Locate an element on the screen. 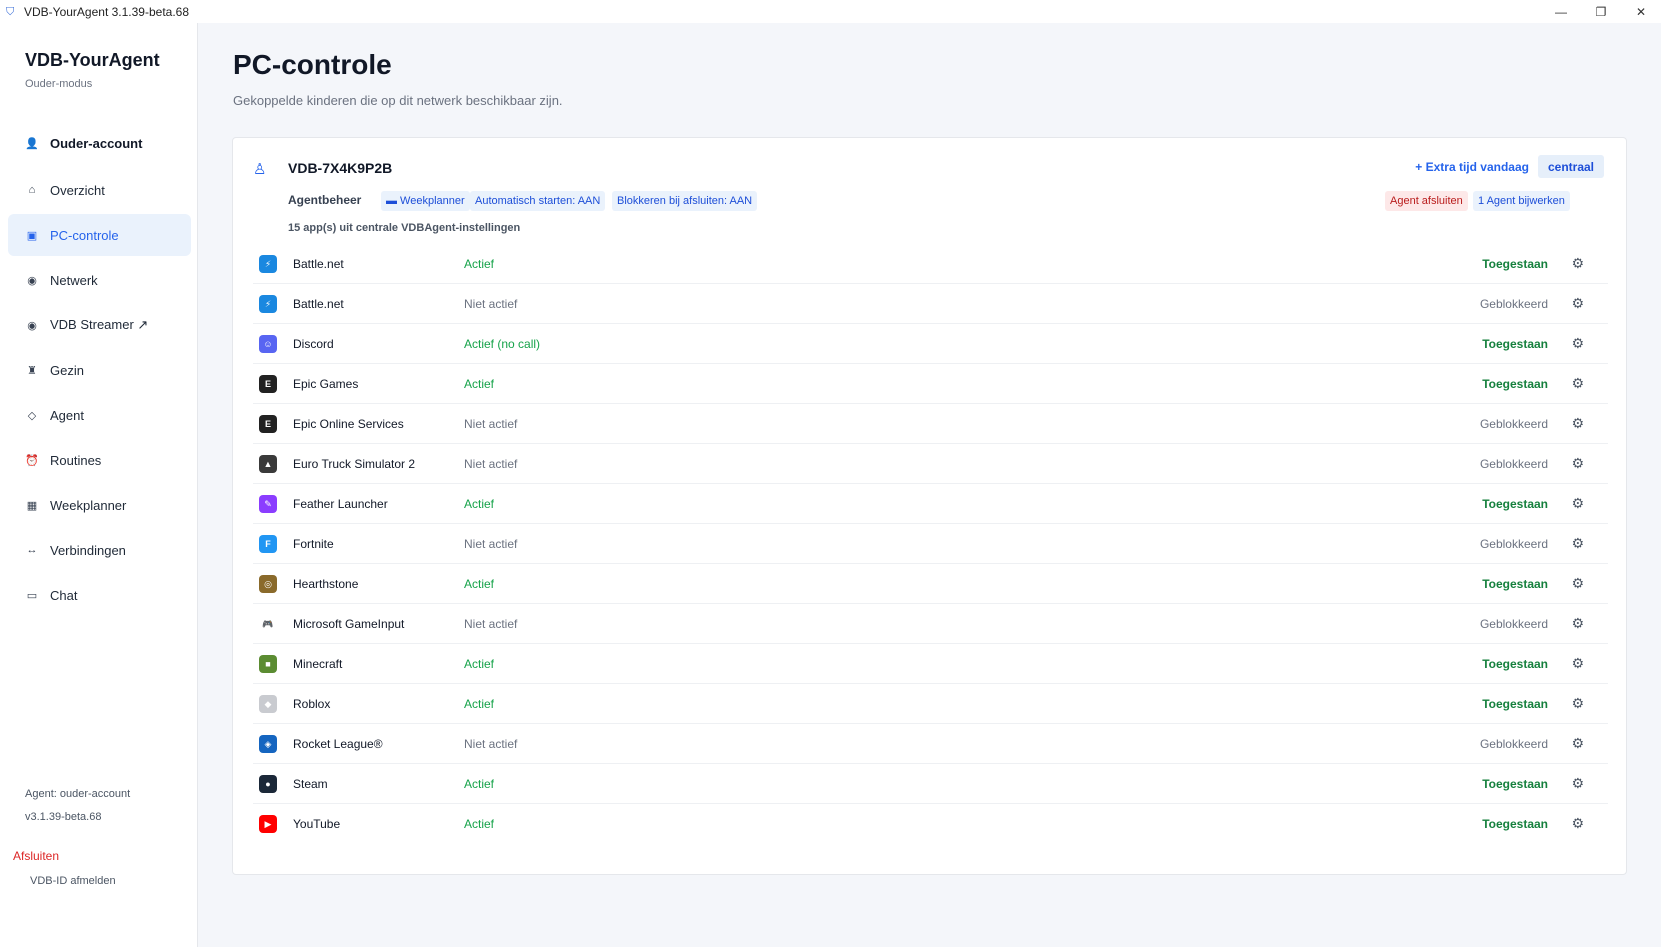 Image resolution: width=1661 pixels, height=947 pixels. app-row: ▶ YouTube Actief Toegestaan ⚙ is located at coordinates (930, 824).